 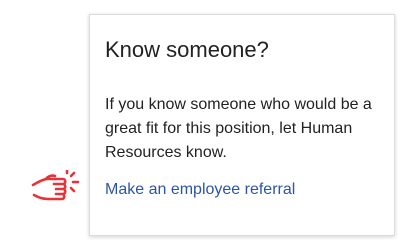 What do you see at coordinates (187, 49) in the screenshot?
I see `card-title: Know someone?` at bounding box center [187, 49].